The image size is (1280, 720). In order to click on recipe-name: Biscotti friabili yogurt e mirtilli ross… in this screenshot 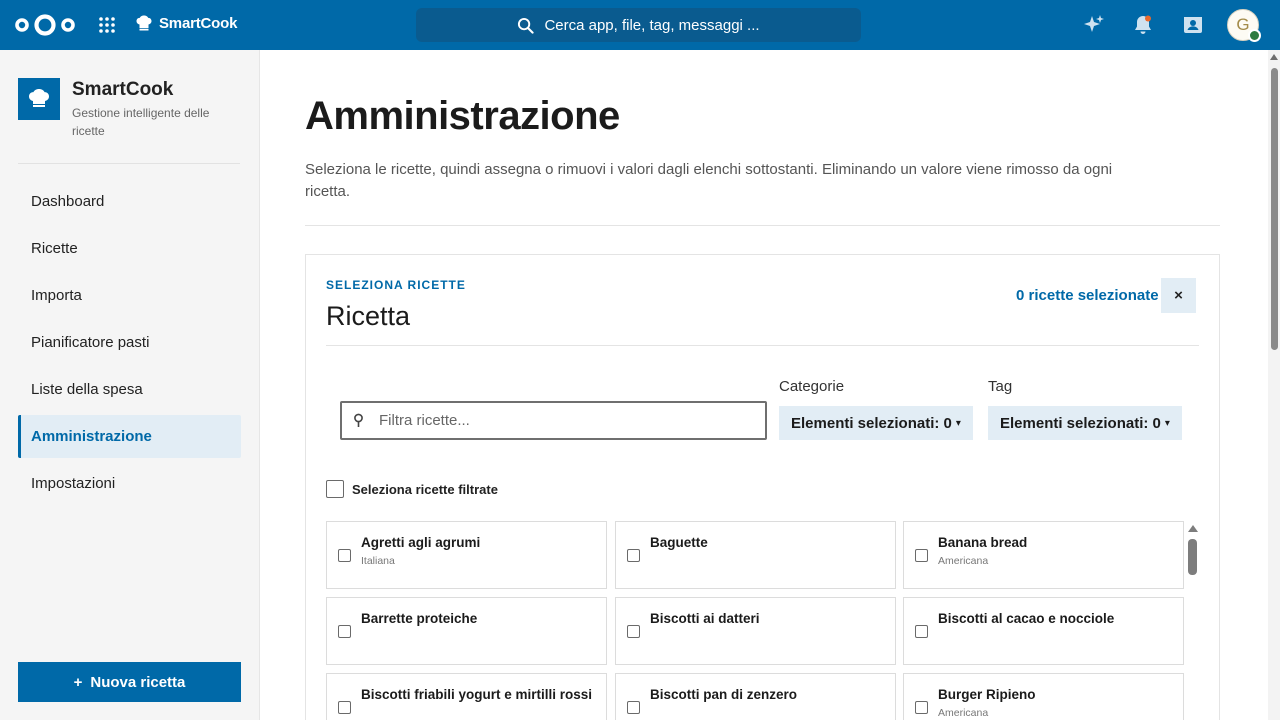, I will do `click(477, 694)`.